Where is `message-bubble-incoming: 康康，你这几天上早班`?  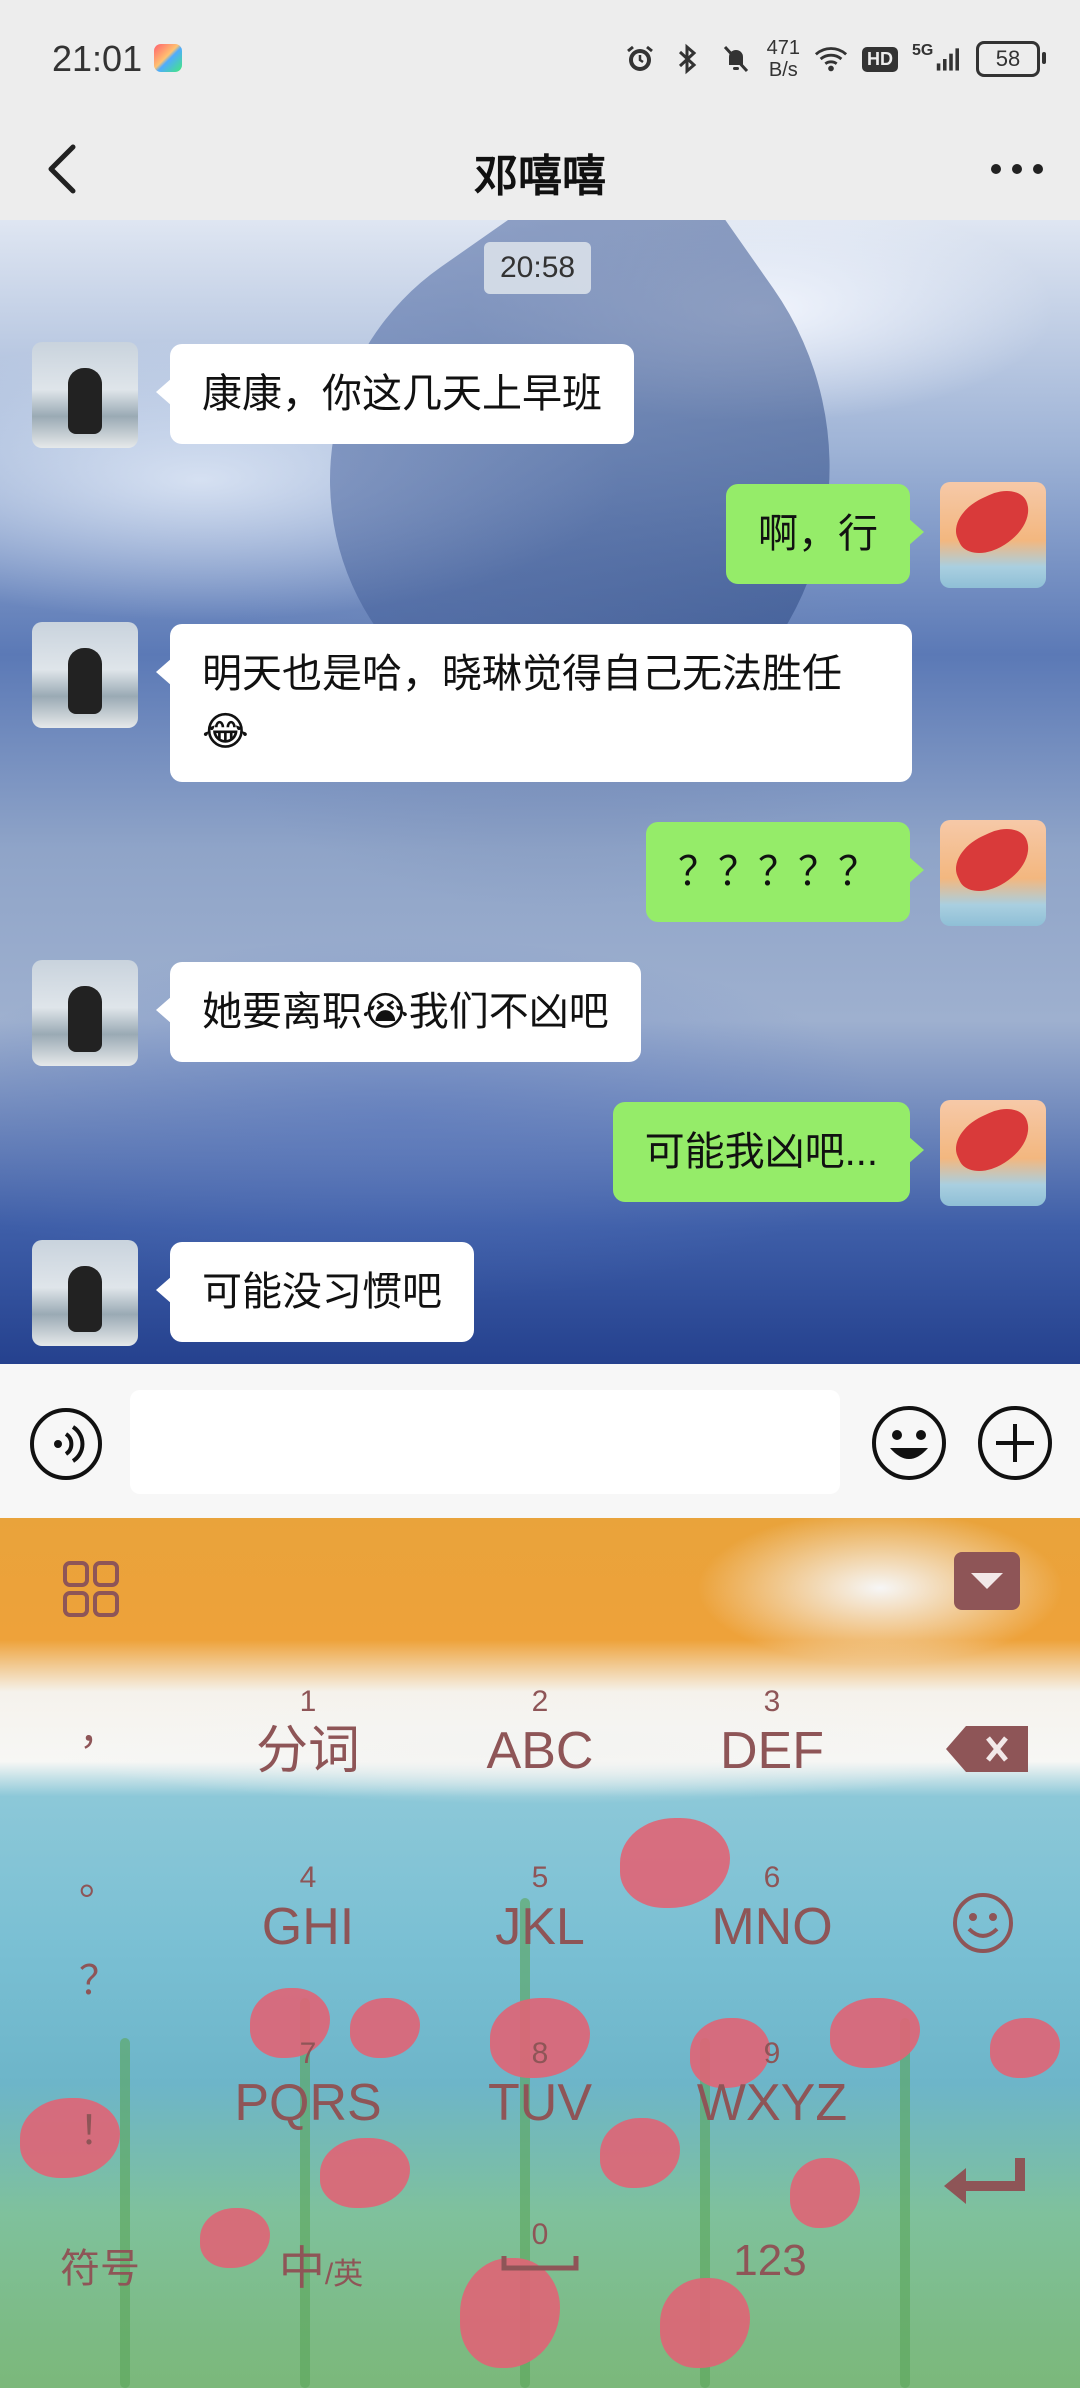
message-bubble-incoming: 康康，你这几天上早班 is located at coordinates (395, 394).